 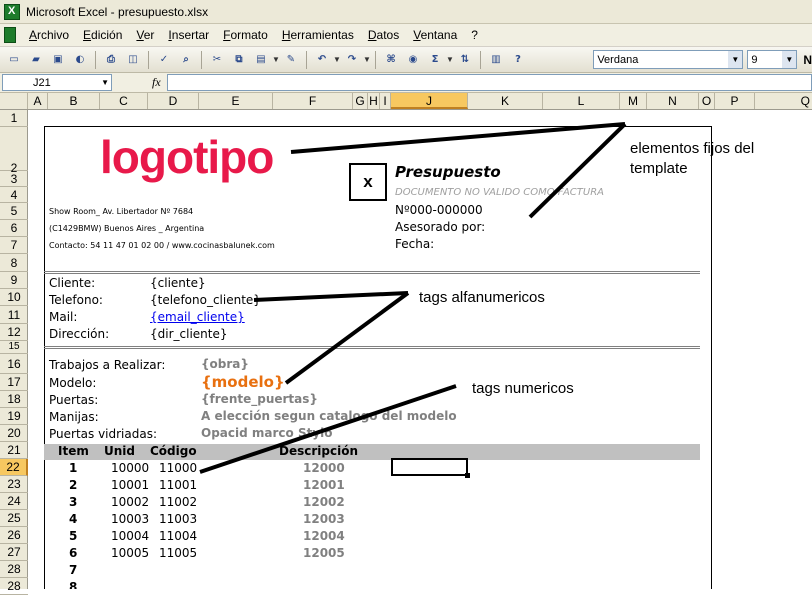 I want to click on row-header: 25, so click(x=14, y=518).